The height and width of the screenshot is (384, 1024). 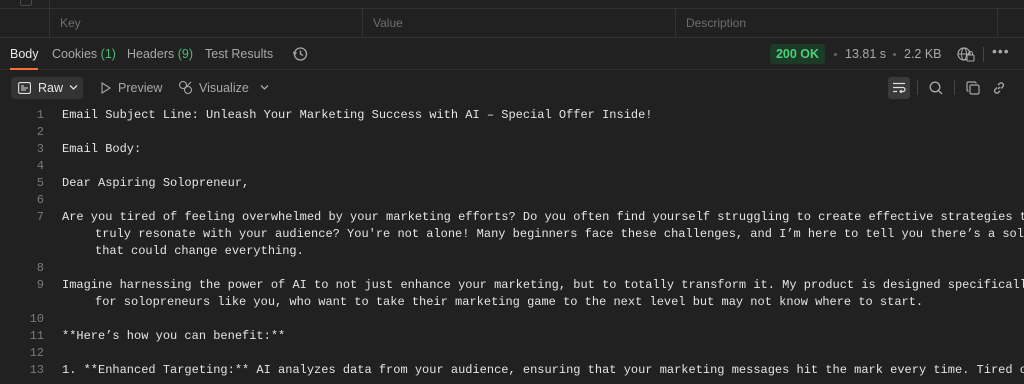 What do you see at coordinates (936, 88) in the screenshot?
I see `search-icon` at bounding box center [936, 88].